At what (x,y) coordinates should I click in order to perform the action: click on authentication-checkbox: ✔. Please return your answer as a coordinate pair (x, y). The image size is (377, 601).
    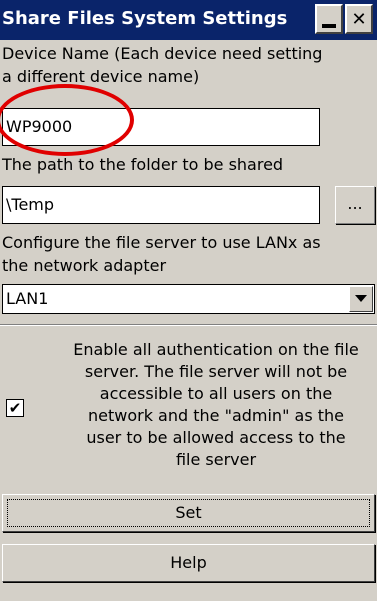
    Looking at the image, I should click on (15, 408).